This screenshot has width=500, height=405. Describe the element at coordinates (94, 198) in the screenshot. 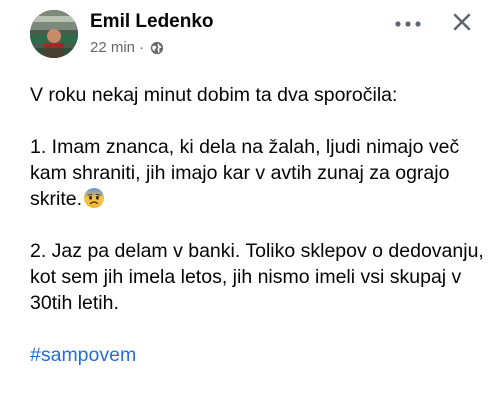

I see `anxious-face-with-sweat-icon` at that location.